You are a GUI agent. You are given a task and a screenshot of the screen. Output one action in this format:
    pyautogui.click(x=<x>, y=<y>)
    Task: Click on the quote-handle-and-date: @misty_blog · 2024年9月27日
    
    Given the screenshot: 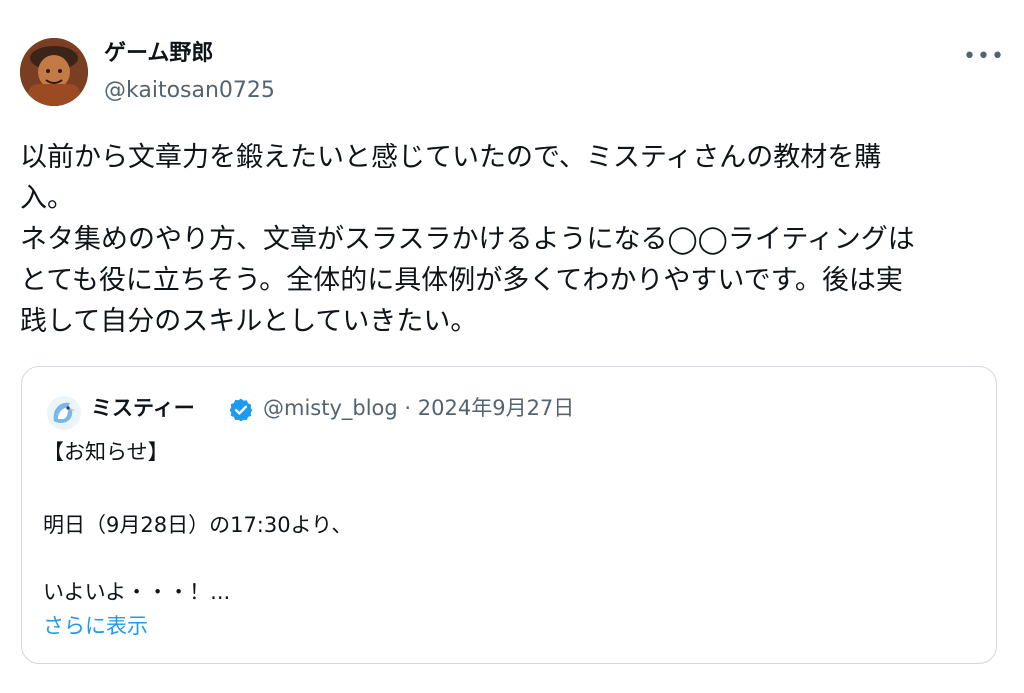 What is the action you would take?
    pyautogui.click(x=418, y=408)
    